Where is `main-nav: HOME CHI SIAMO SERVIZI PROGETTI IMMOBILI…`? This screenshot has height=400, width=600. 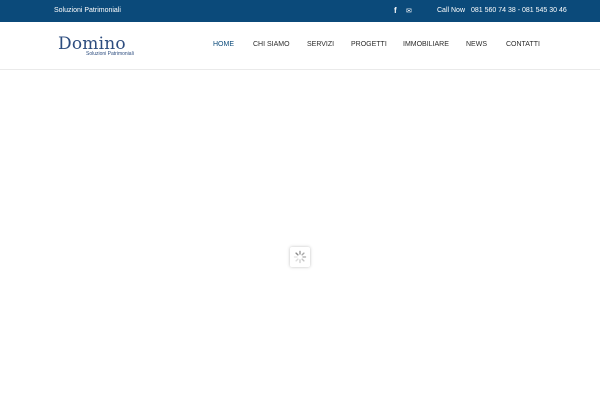
main-nav: HOME CHI SIAMO SERVIZI PROGETTI IMMOBILI… is located at coordinates (300, 47).